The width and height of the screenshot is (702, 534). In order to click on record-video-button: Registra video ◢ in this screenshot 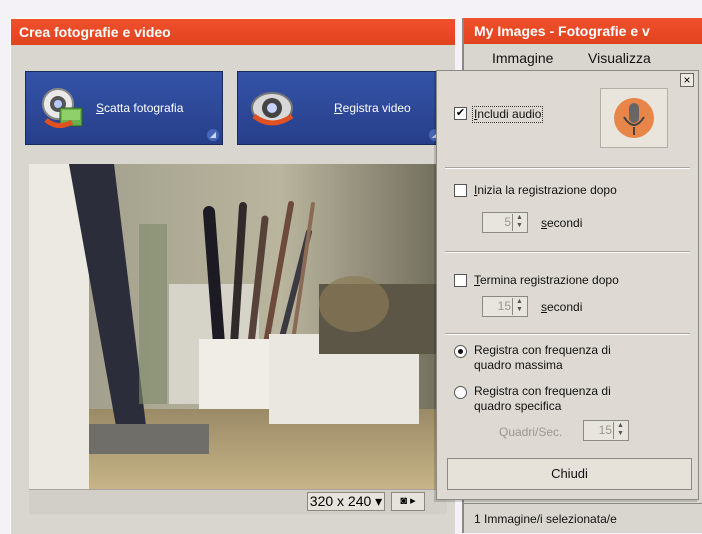, I will do `click(341, 108)`.